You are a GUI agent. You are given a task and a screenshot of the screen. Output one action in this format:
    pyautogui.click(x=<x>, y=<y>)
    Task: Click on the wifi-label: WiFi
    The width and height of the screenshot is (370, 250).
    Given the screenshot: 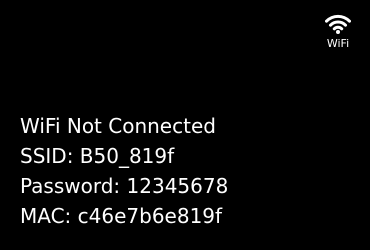 What is the action you would take?
    pyautogui.click(x=338, y=43)
    